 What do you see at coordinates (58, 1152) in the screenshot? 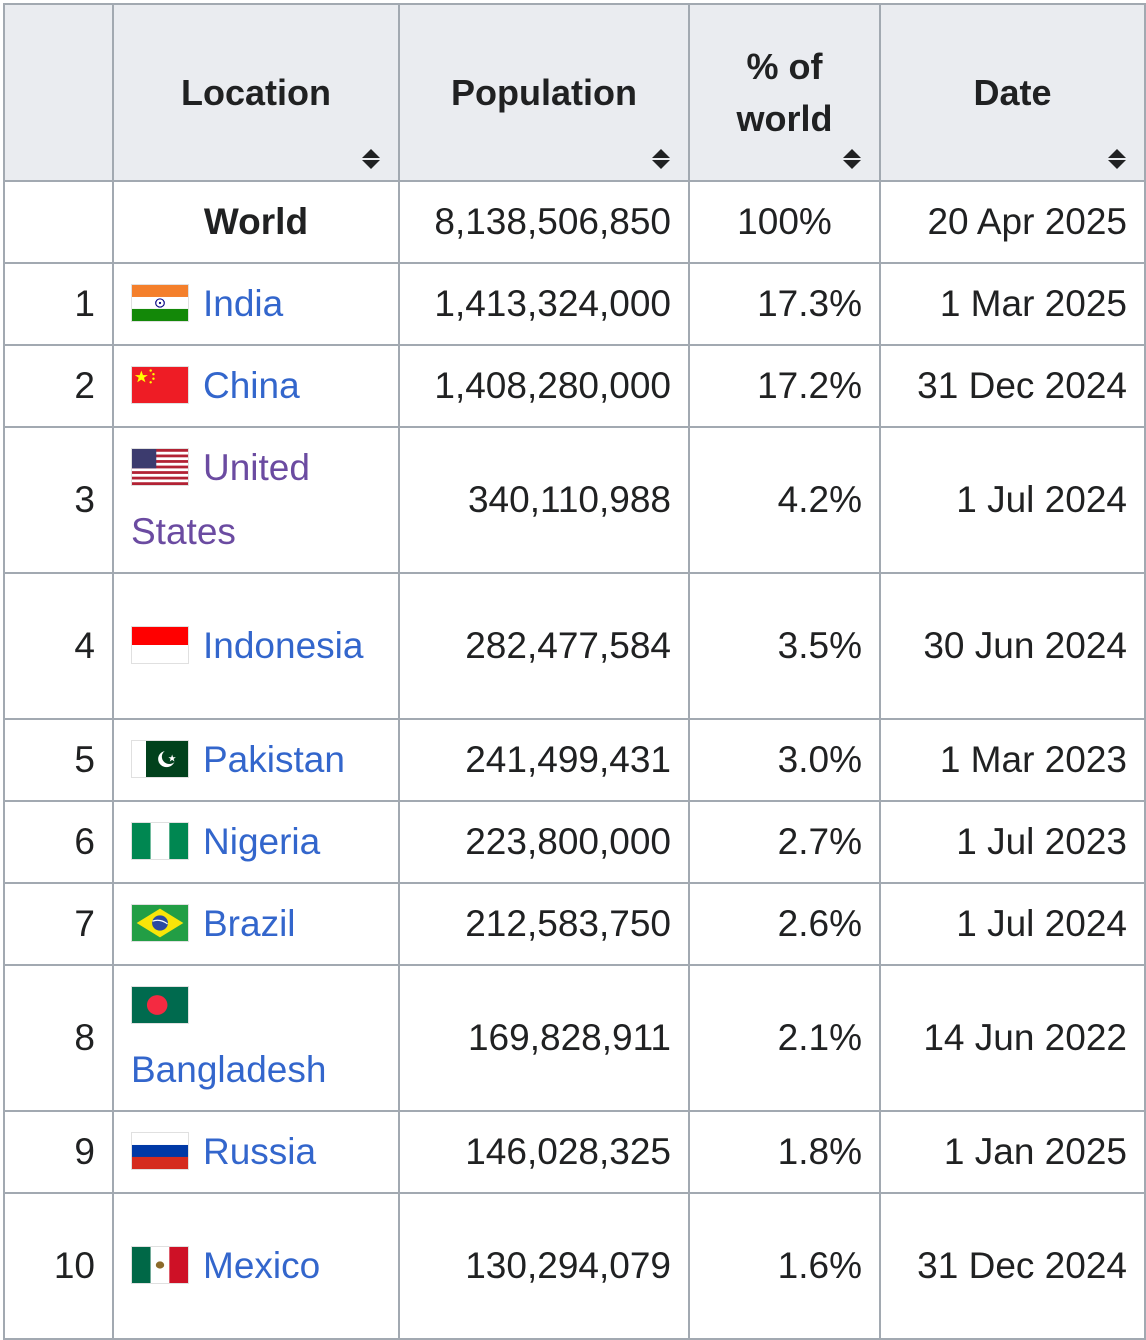
I see `rank-cell: 9` at bounding box center [58, 1152].